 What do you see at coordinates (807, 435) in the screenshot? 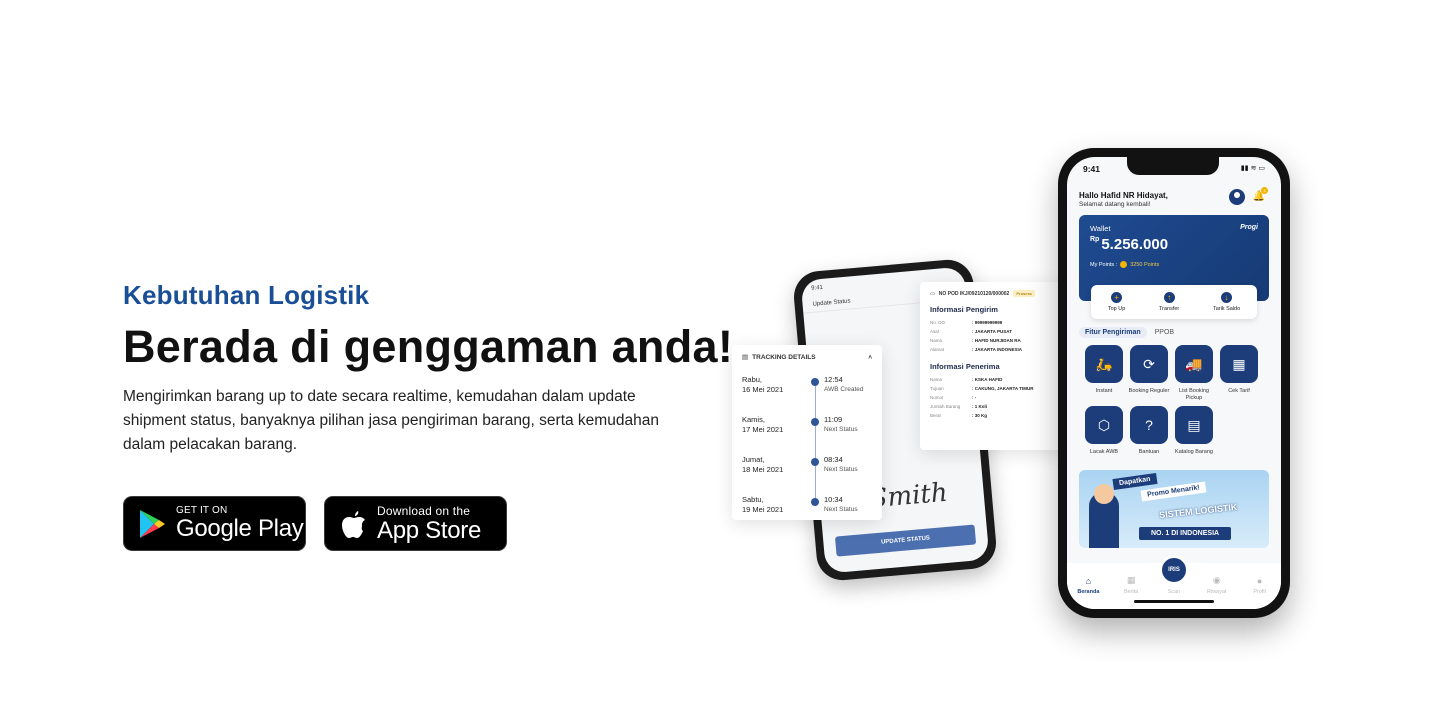
I see `tracking-item: Kamis, 17 Mei 2021 11:09 Next Status` at bounding box center [807, 435].